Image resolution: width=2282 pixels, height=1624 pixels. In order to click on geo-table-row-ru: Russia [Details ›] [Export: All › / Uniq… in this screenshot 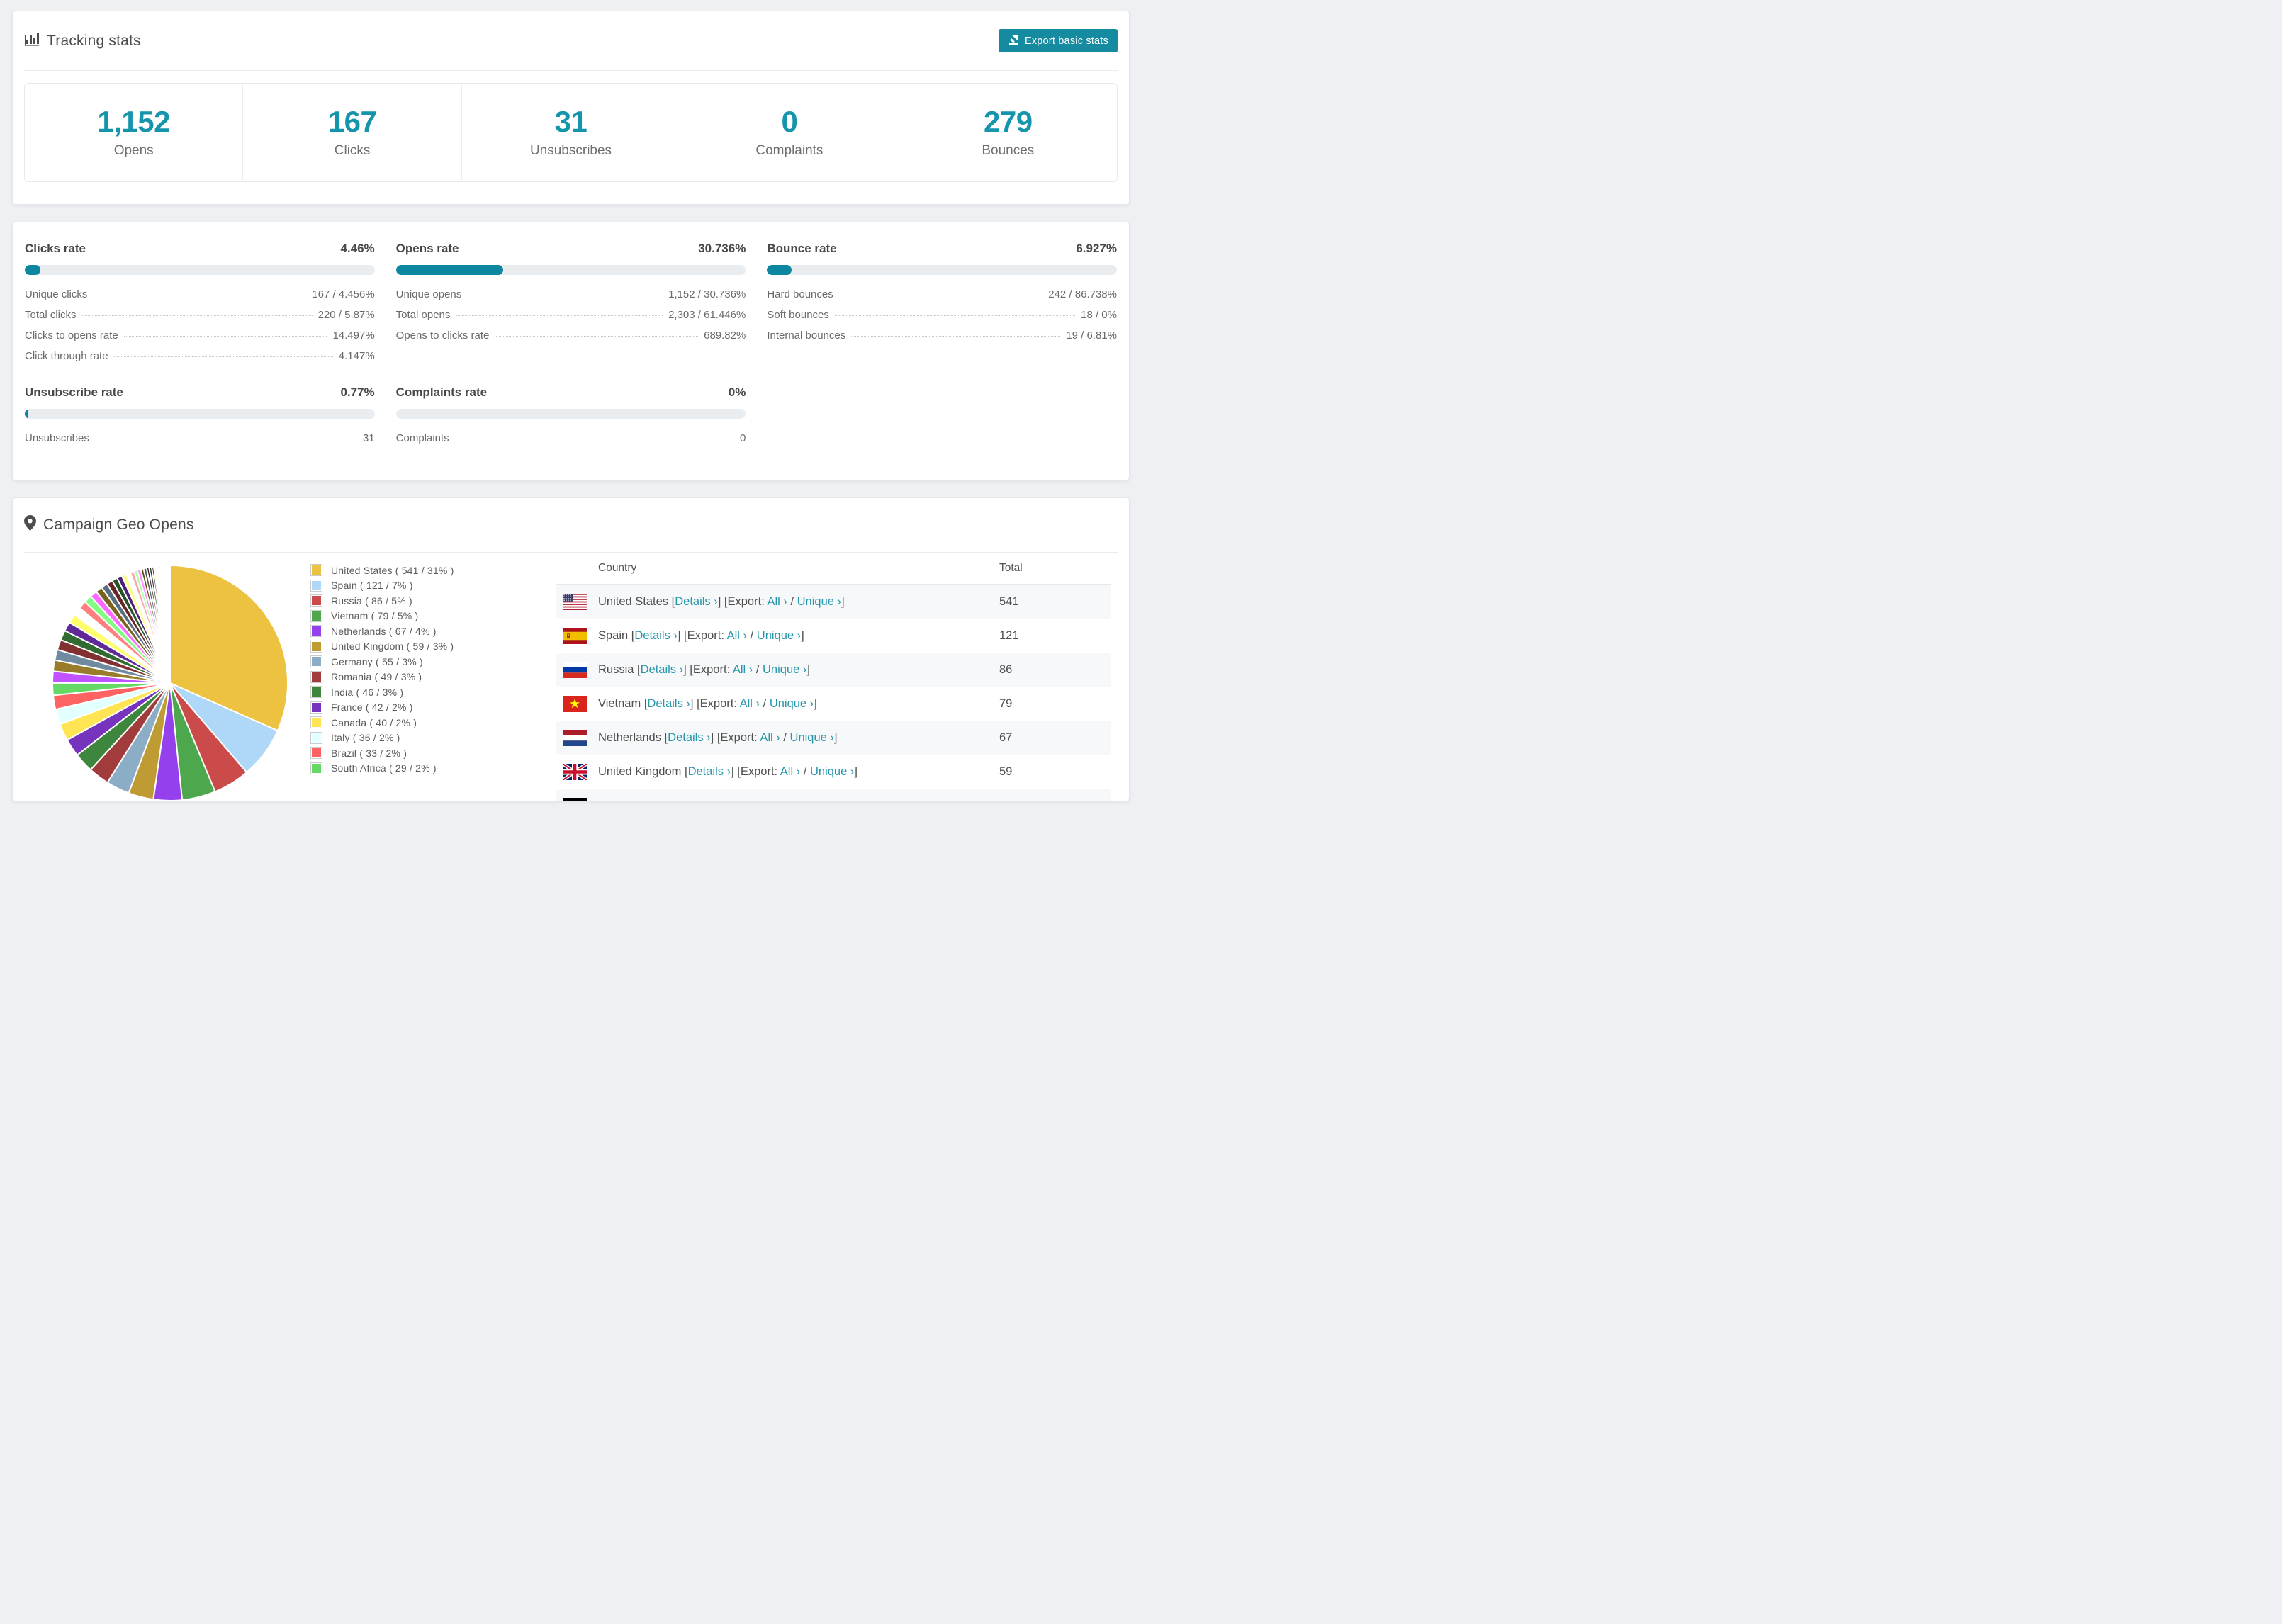, I will do `click(834, 670)`.